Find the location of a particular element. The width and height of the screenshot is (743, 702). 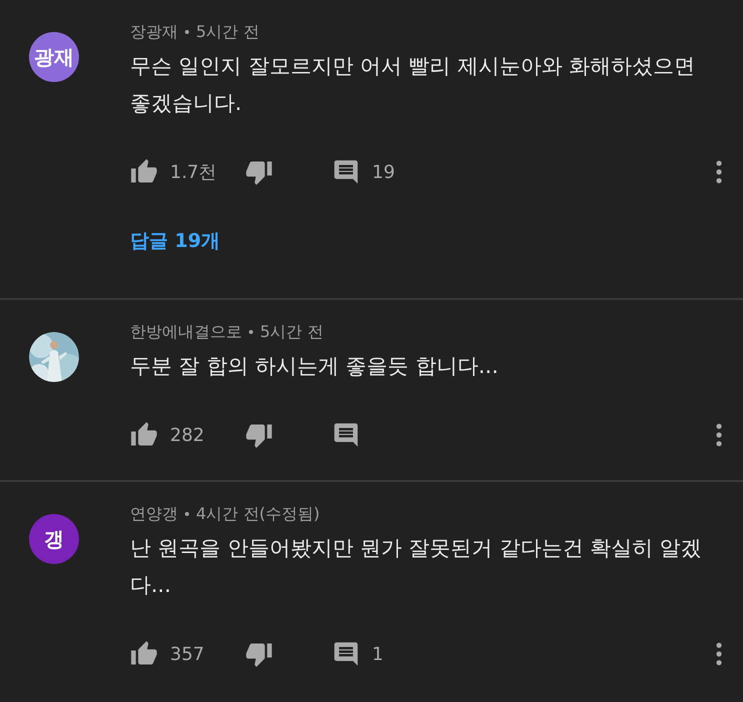

like-count: 1.7천 is located at coordinates (193, 172).